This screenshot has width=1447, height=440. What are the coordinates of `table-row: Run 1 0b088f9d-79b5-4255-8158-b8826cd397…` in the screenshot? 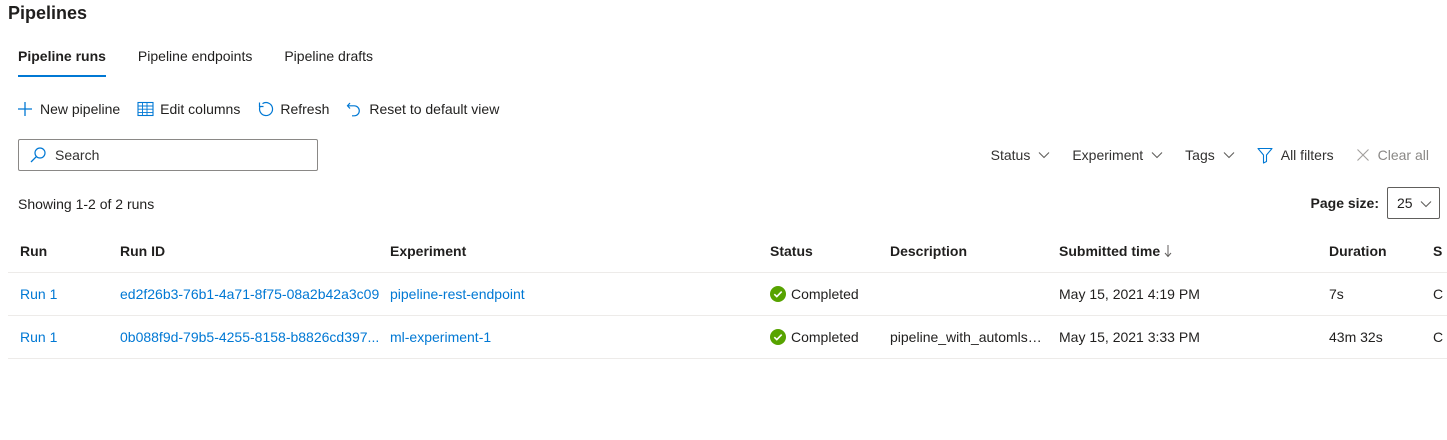 It's located at (727, 337).